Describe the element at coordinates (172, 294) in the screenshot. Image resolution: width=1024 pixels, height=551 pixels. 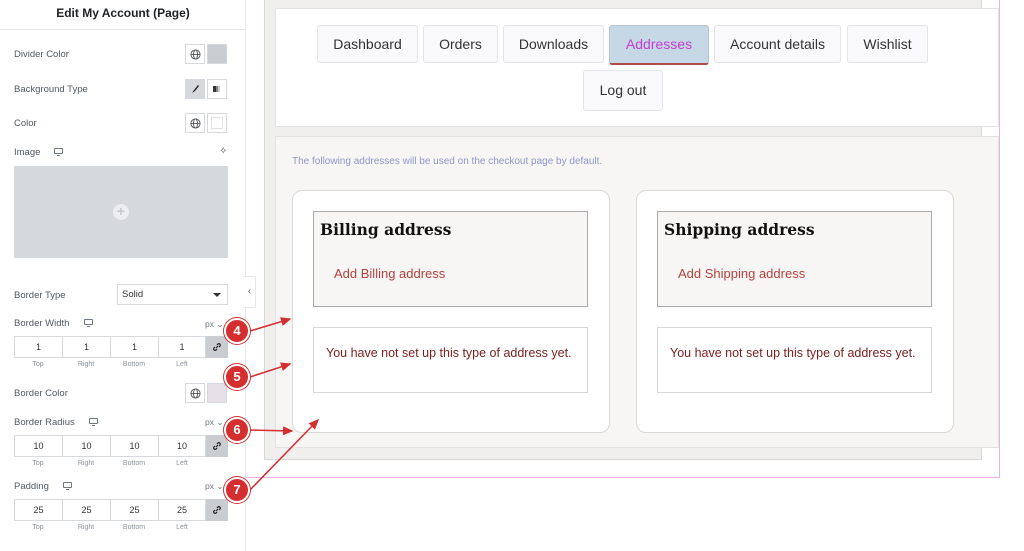
I see `border-type-select: Solid` at that location.